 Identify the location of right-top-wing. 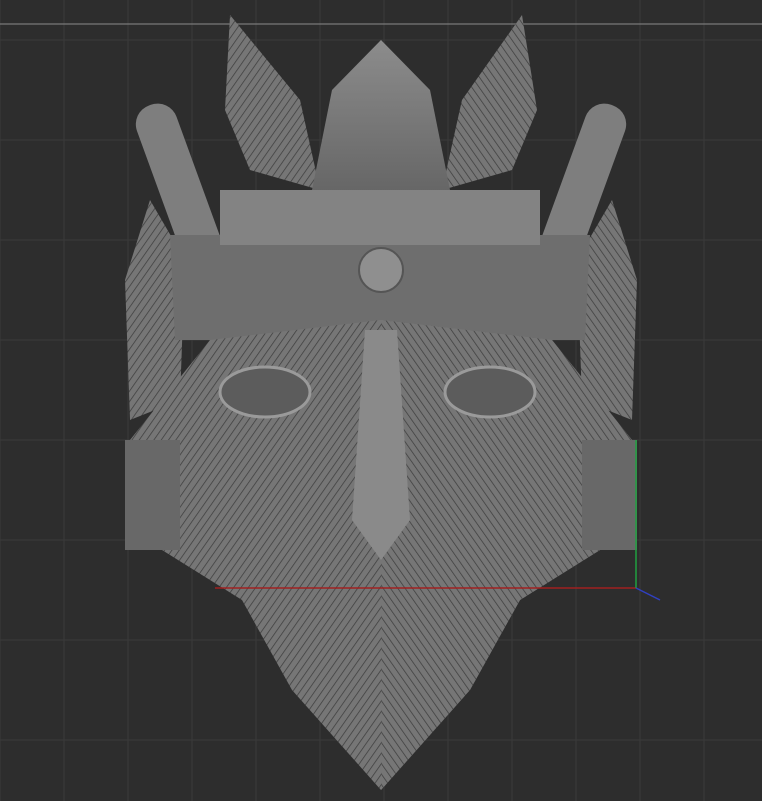
(489, 102).